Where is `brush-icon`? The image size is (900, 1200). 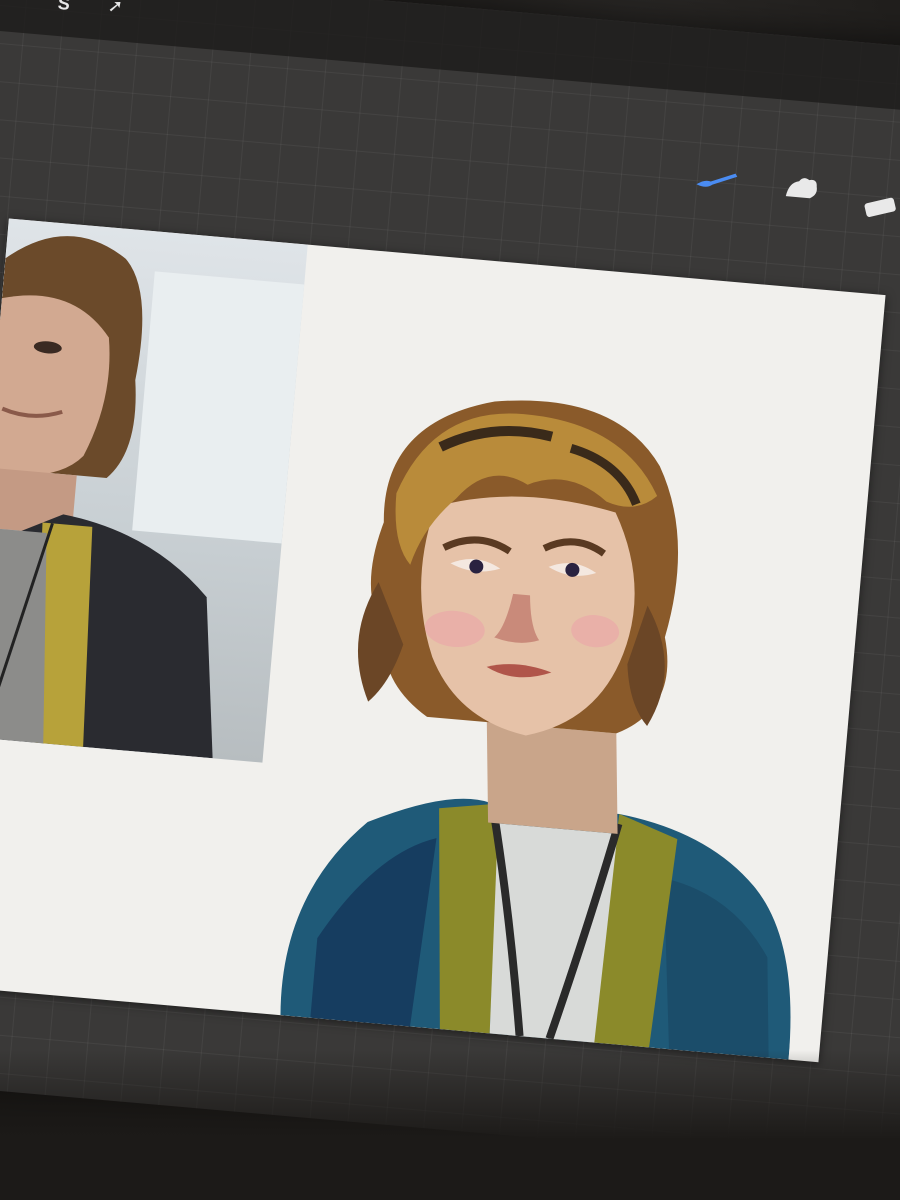 brush-icon is located at coordinates (718, 180).